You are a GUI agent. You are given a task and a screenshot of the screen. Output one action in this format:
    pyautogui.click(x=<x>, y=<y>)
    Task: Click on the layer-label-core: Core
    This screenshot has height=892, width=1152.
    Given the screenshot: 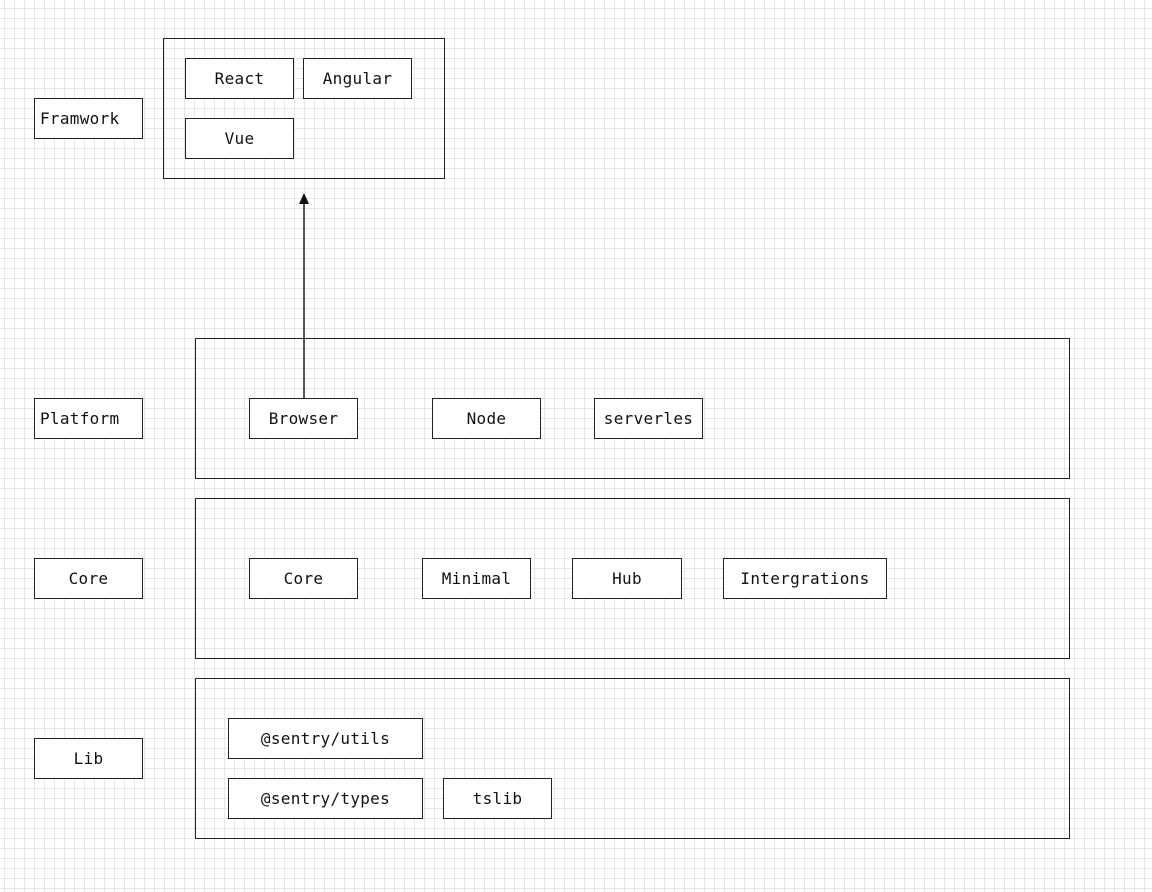 What is the action you would take?
    pyautogui.click(x=88, y=578)
    